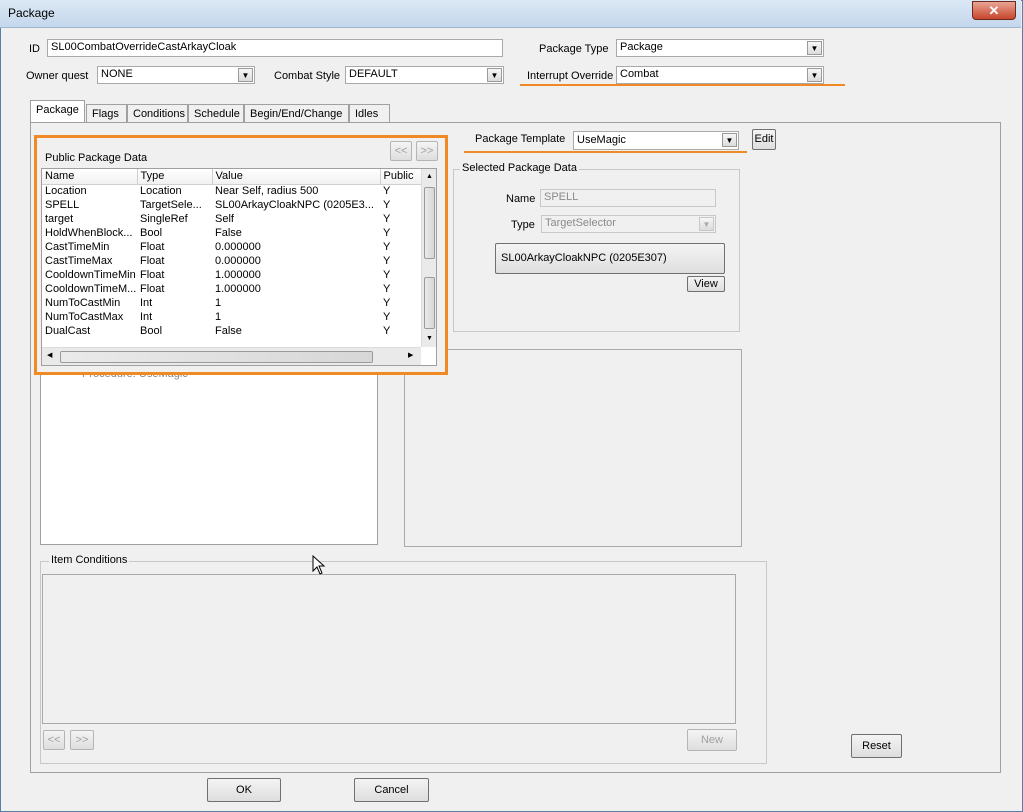  Describe the element at coordinates (580, 223) in the screenshot. I see `selected-type-value: TargetSelector` at that location.